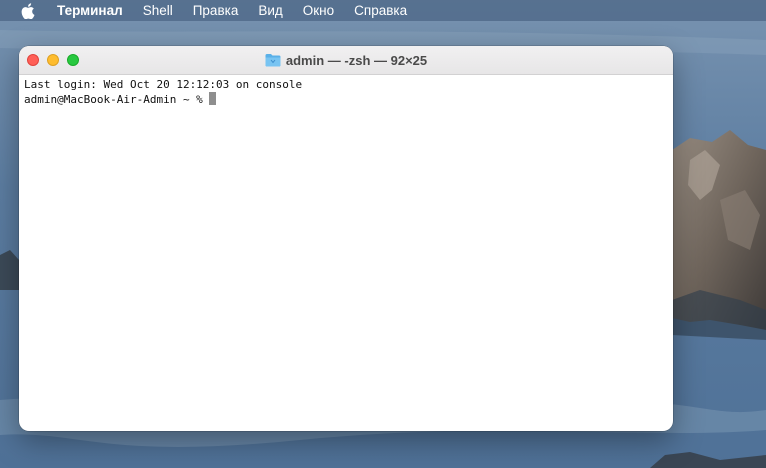  I want to click on shell-prompt: admin@MacBook-Air-Admin ~ %, so click(117, 99).